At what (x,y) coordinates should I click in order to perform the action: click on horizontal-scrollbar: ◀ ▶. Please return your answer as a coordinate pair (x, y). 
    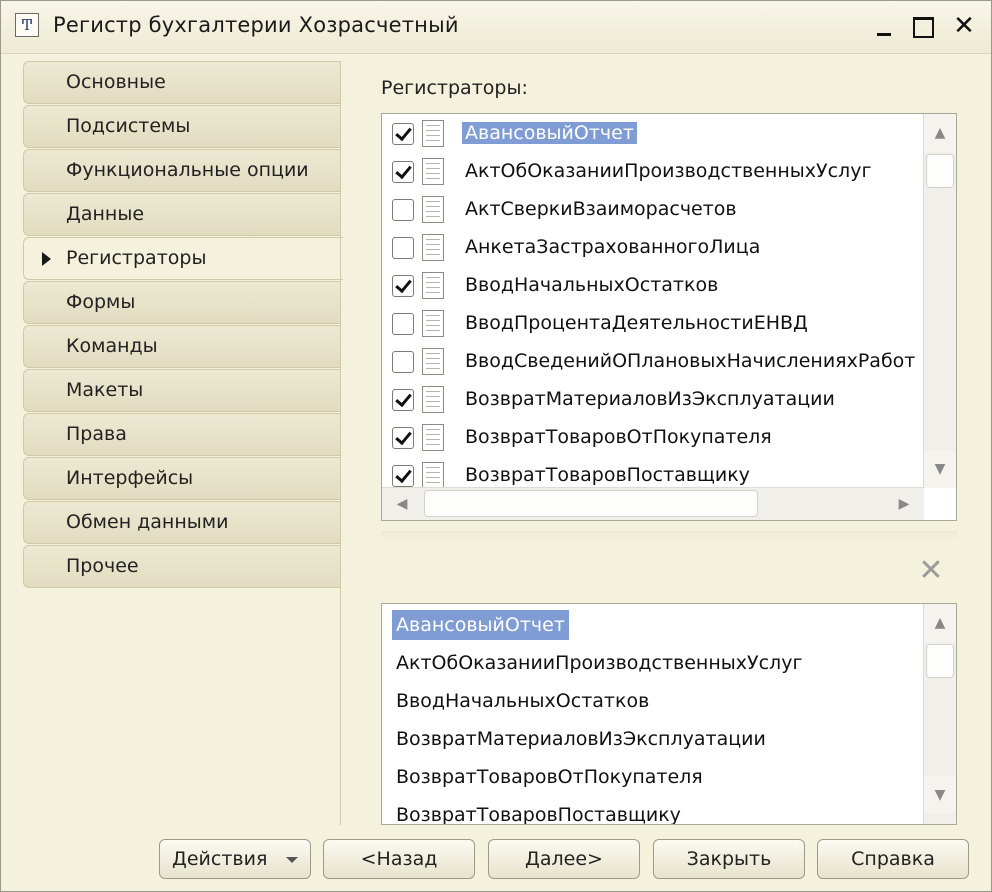
    Looking at the image, I should click on (653, 503).